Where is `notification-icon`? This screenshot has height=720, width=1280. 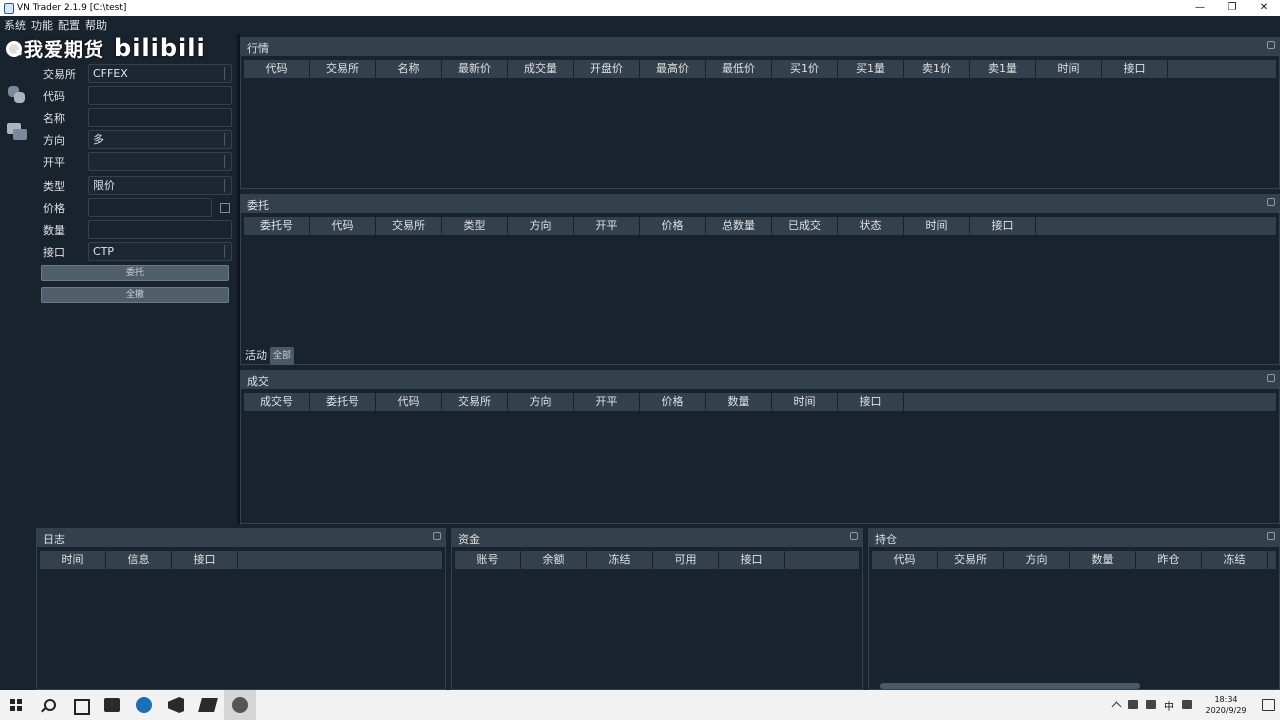
notification-icon is located at coordinates (1268, 705).